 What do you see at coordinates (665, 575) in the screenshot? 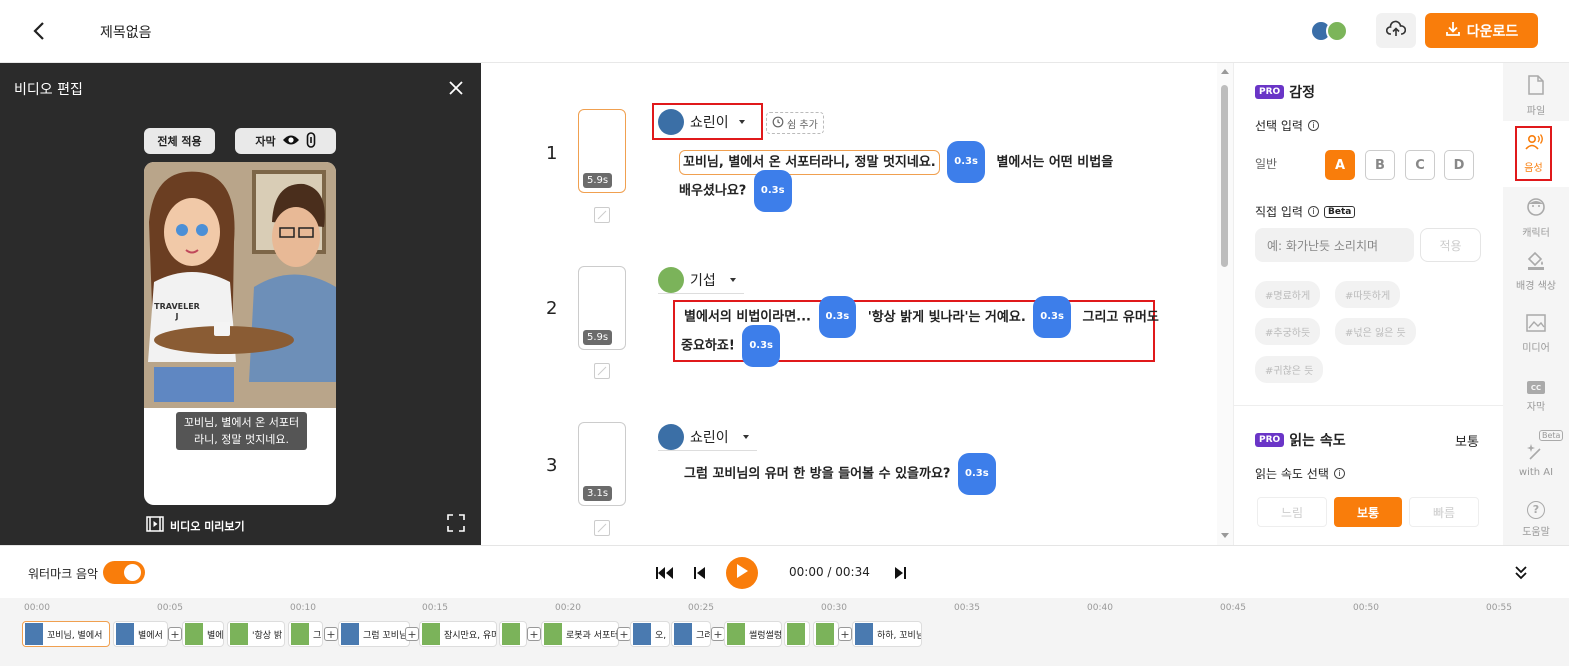
I see `skip-to-start-icon` at bounding box center [665, 575].